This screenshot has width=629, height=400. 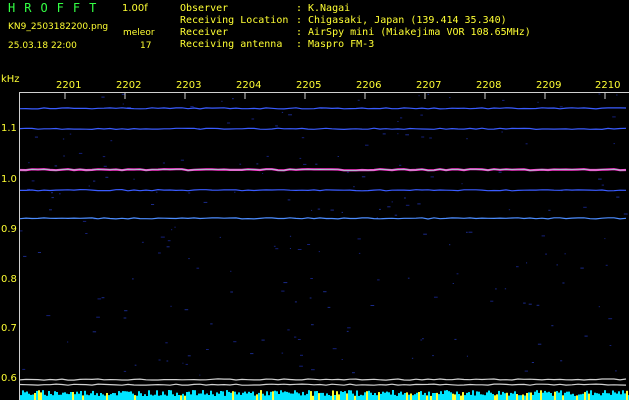 What do you see at coordinates (204, 32) in the screenshot?
I see `receiver-key: Receiver` at bounding box center [204, 32].